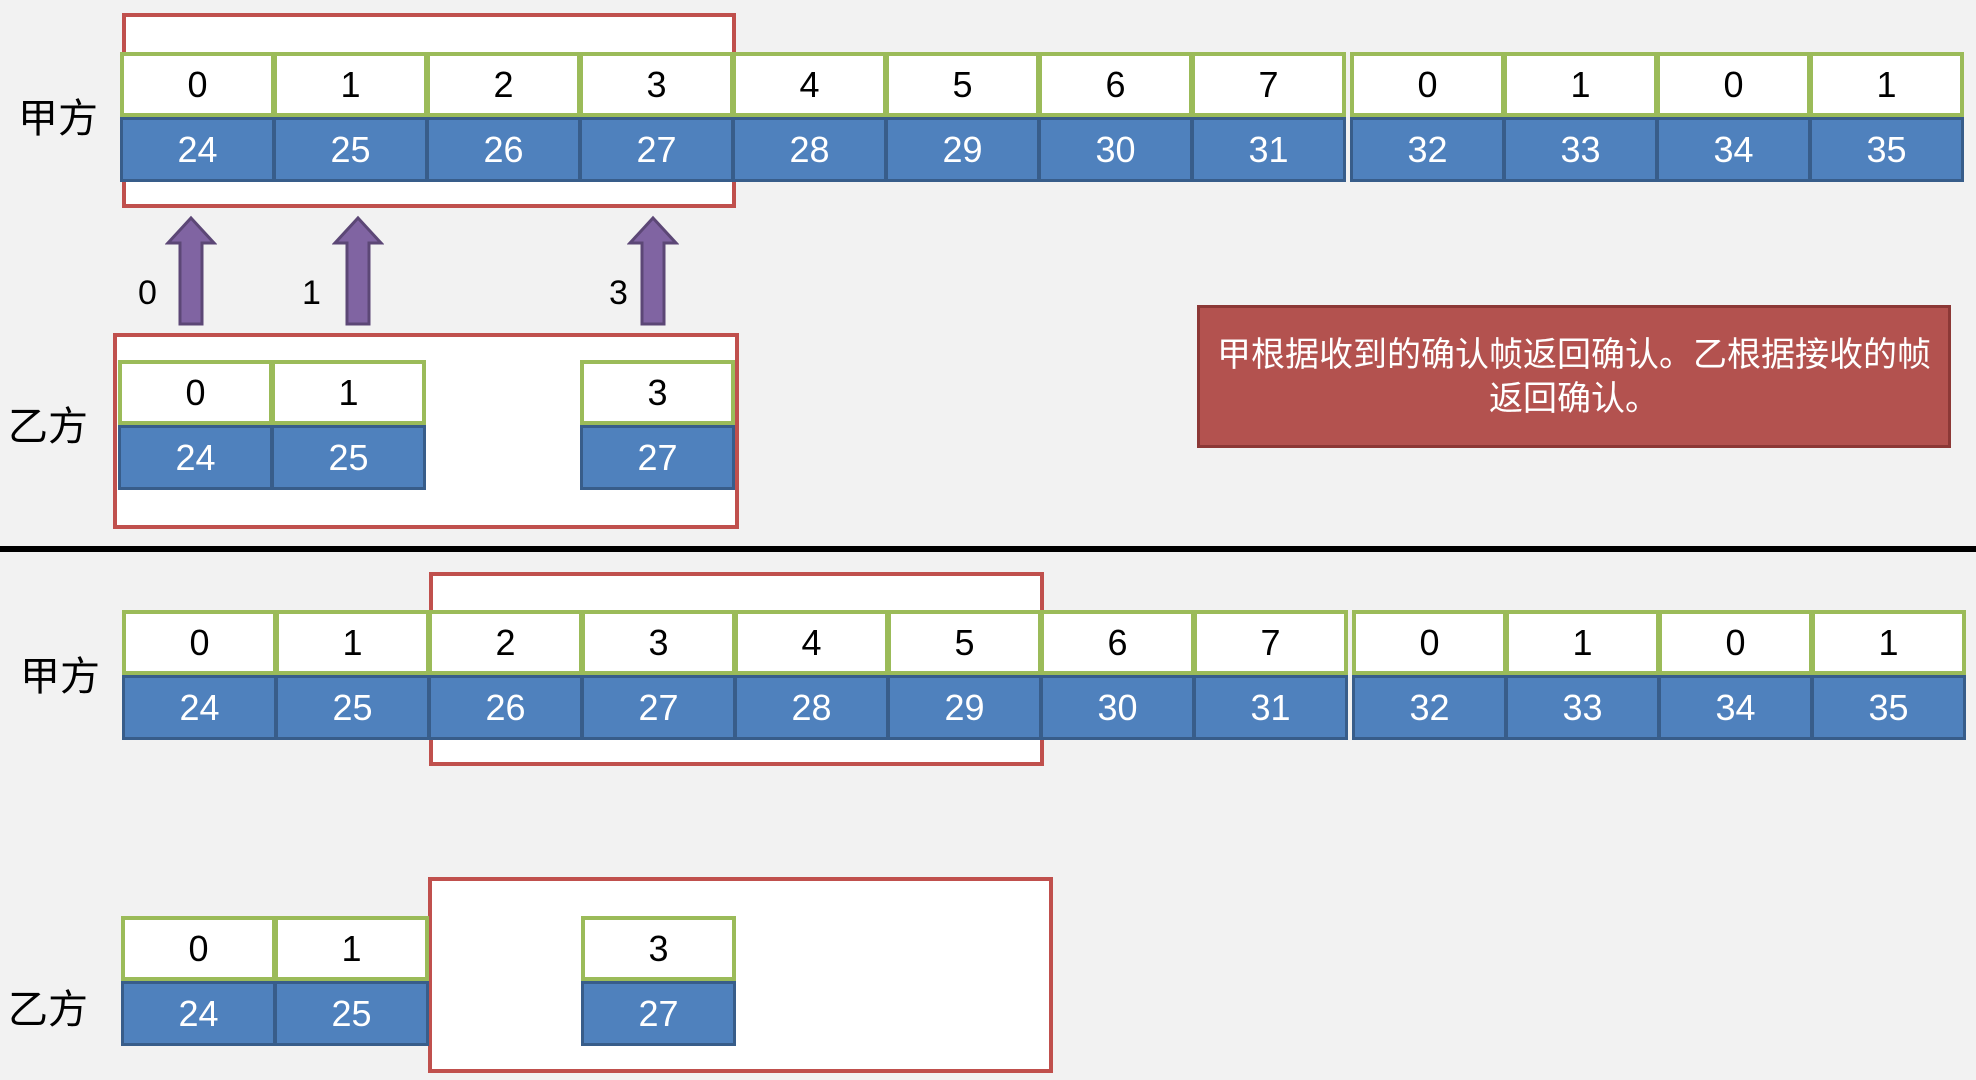 This screenshot has height=1080, width=1976. What do you see at coordinates (988, 549) in the screenshot?
I see `section-divider` at bounding box center [988, 549].